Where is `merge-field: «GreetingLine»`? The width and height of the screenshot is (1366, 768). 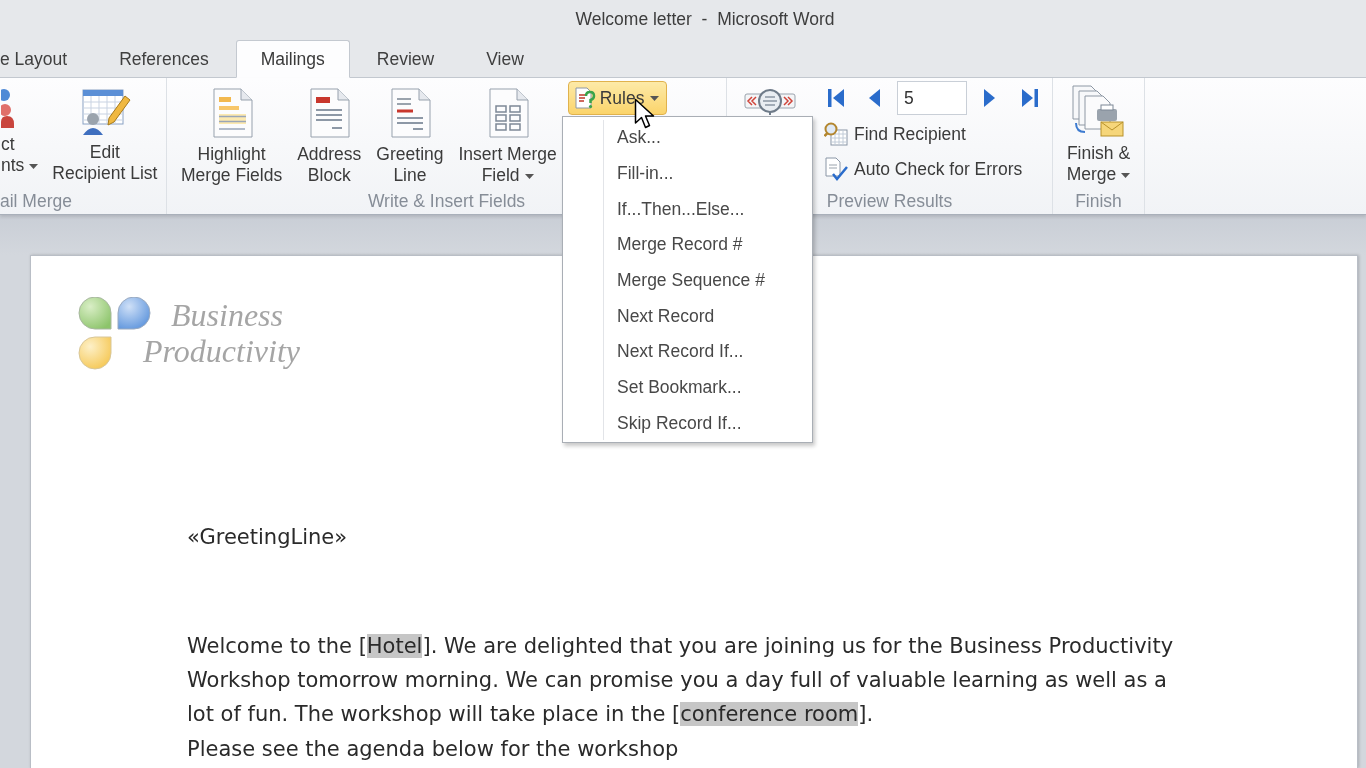 merge-field: «GreetingLine» is located at coordinates (267, 537).